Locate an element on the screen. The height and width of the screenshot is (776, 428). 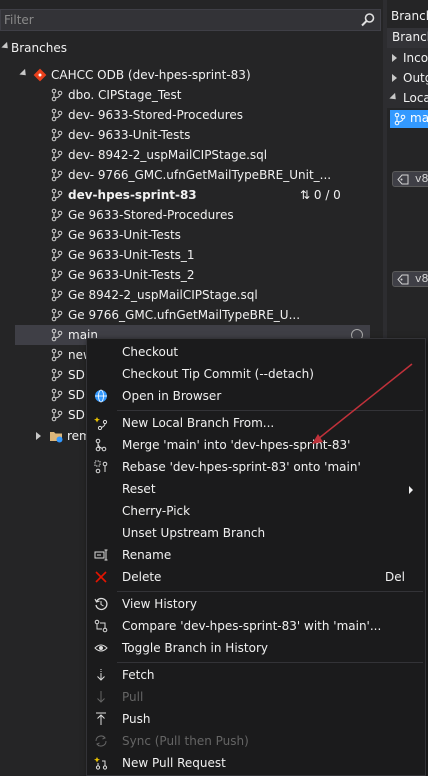
menu-label: Toggle Branch in History is located at coordinates (195, 648).